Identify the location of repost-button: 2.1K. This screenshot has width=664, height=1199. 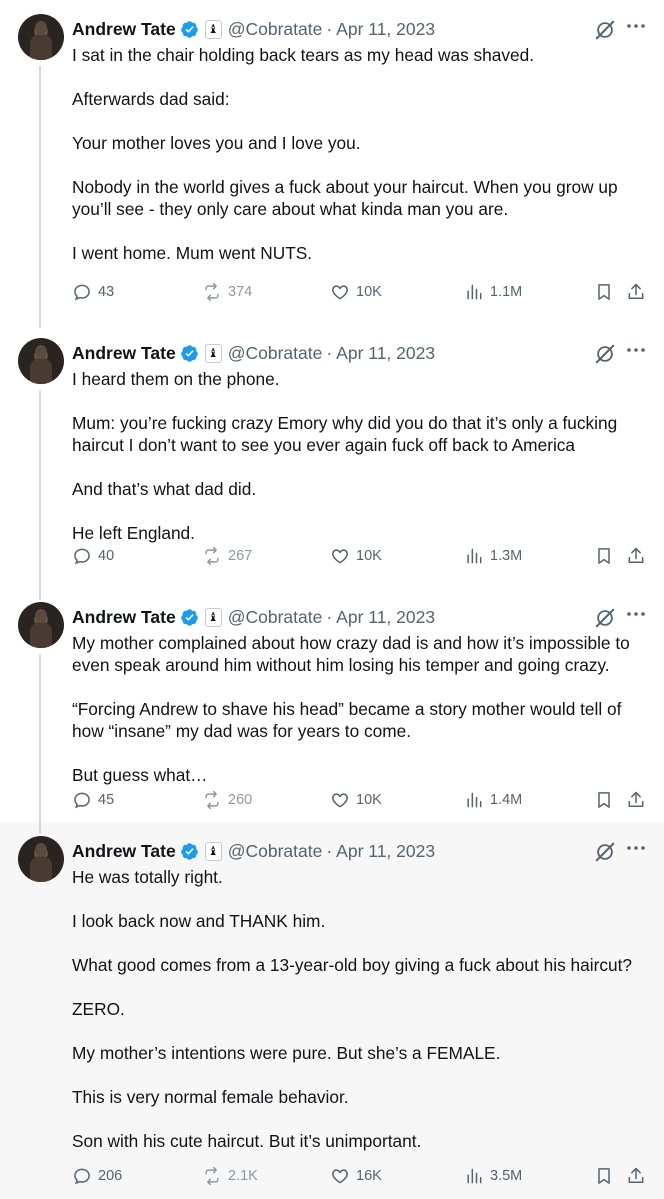
(230, 1176).